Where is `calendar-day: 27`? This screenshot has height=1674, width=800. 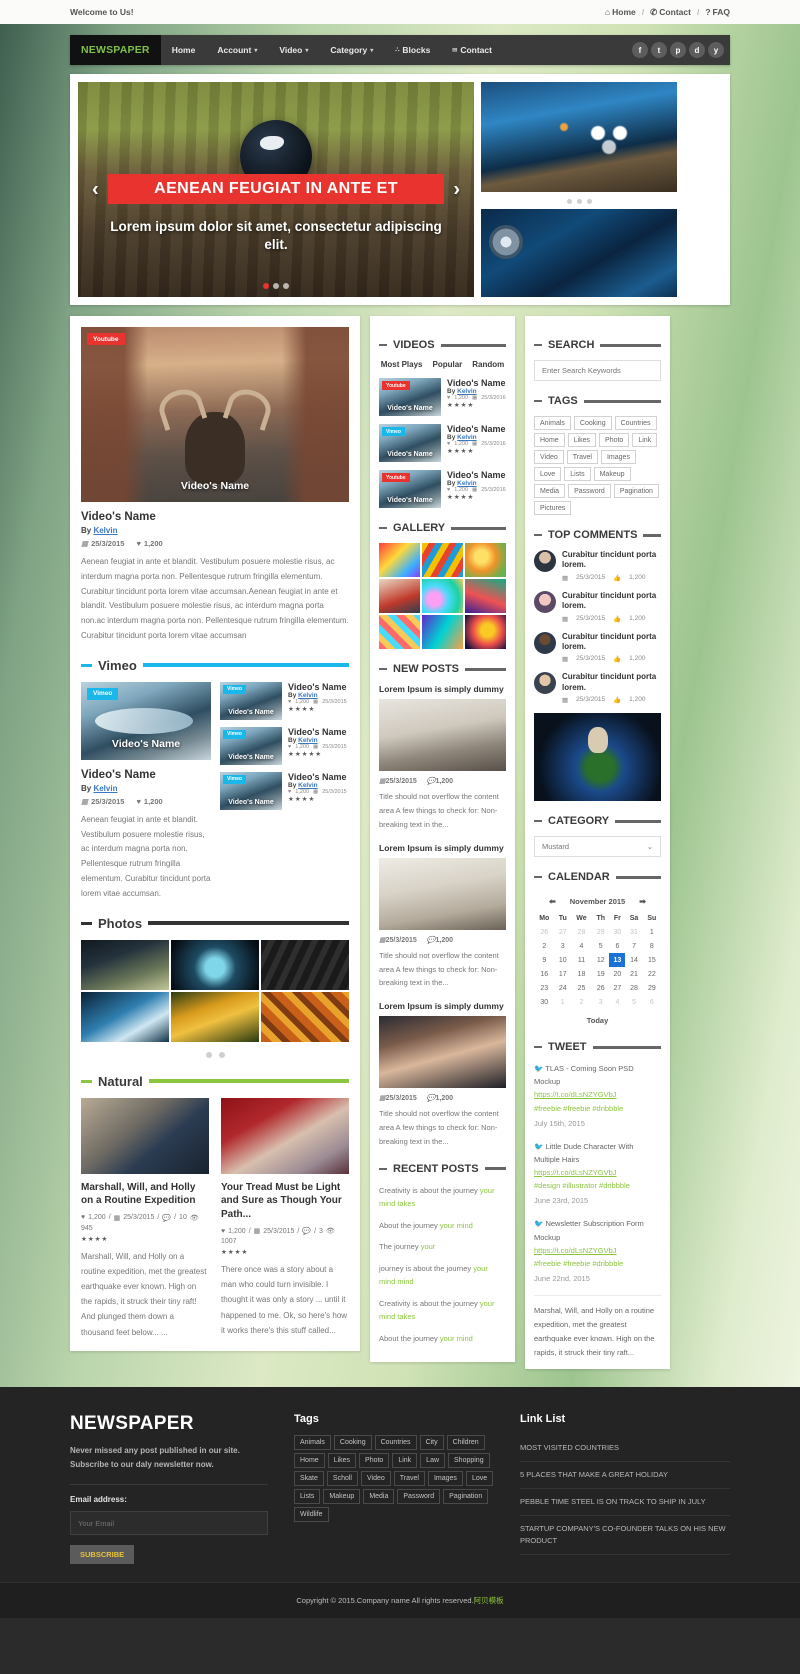
calendar-day: 27 is located at coordinates (563, 932).